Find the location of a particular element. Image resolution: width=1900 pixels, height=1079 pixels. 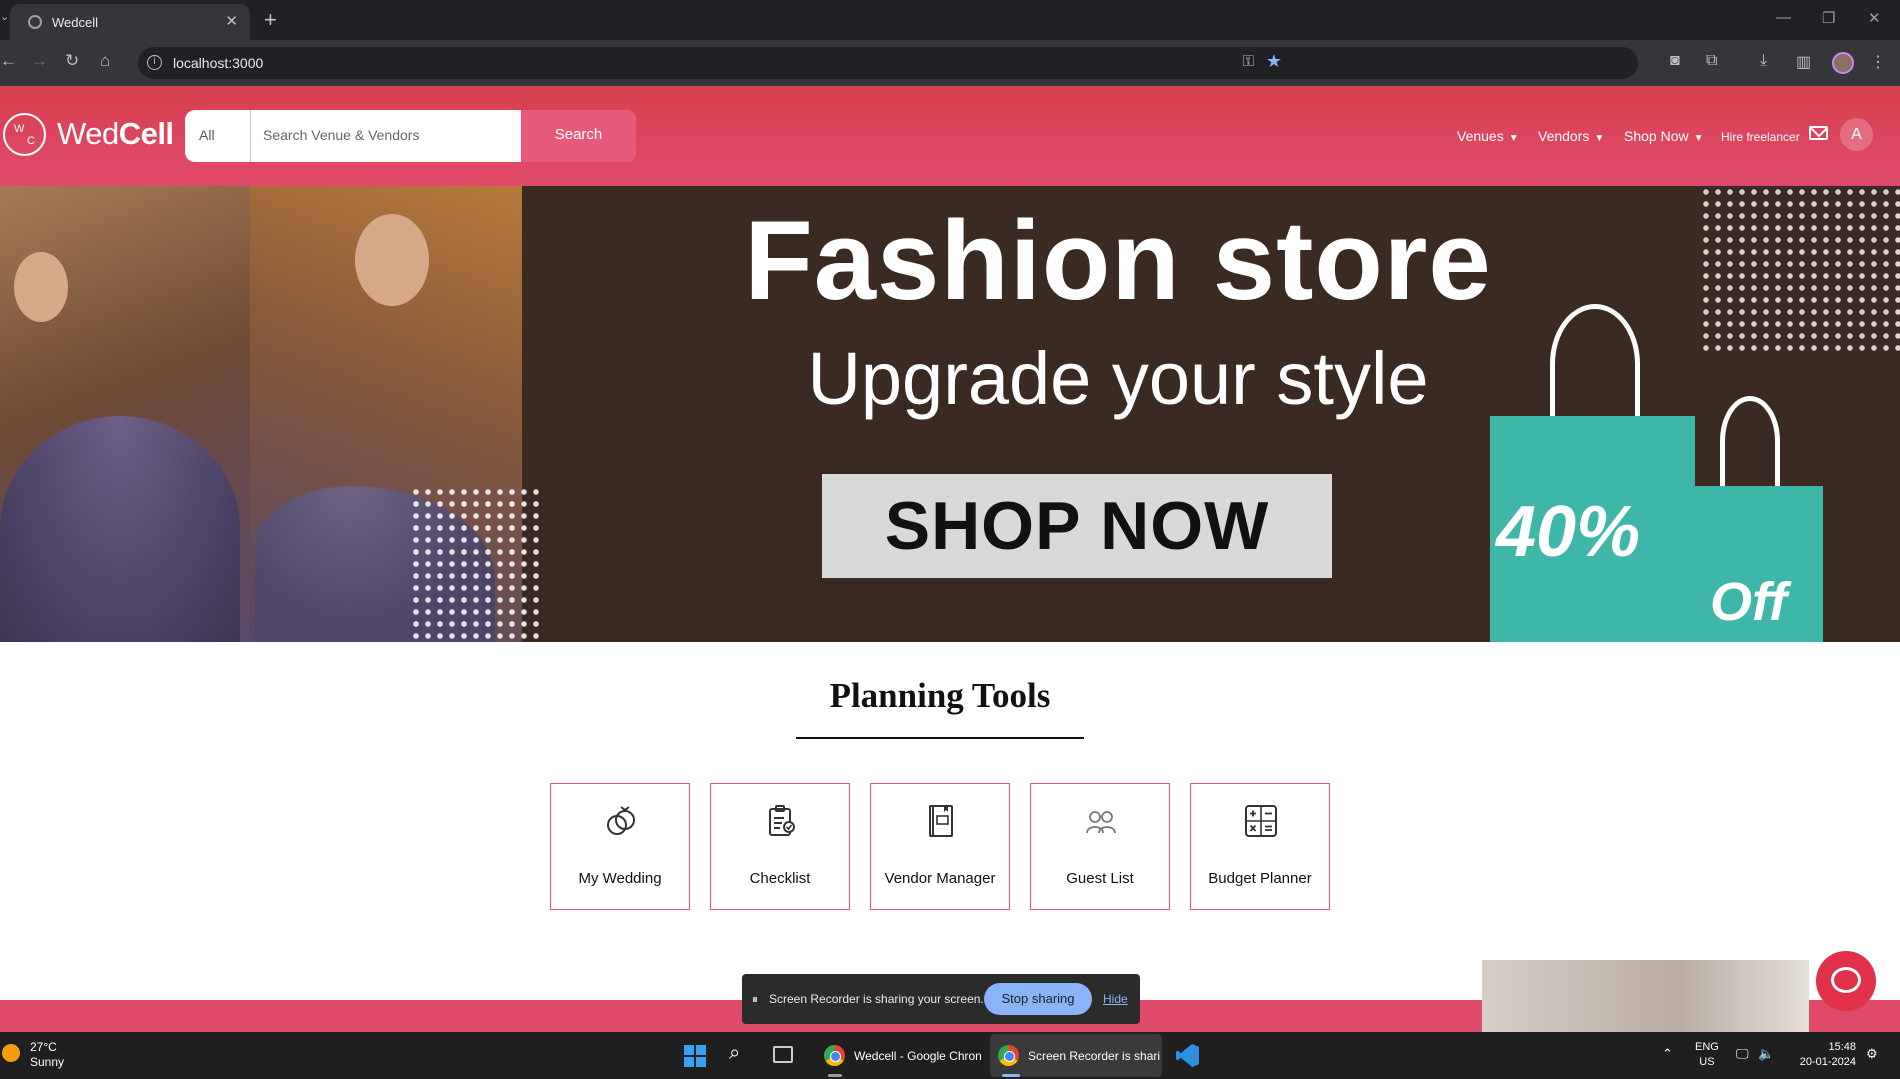

tool-card-vendor-manager: Vendor Manager is located at coordinates (940, 846).